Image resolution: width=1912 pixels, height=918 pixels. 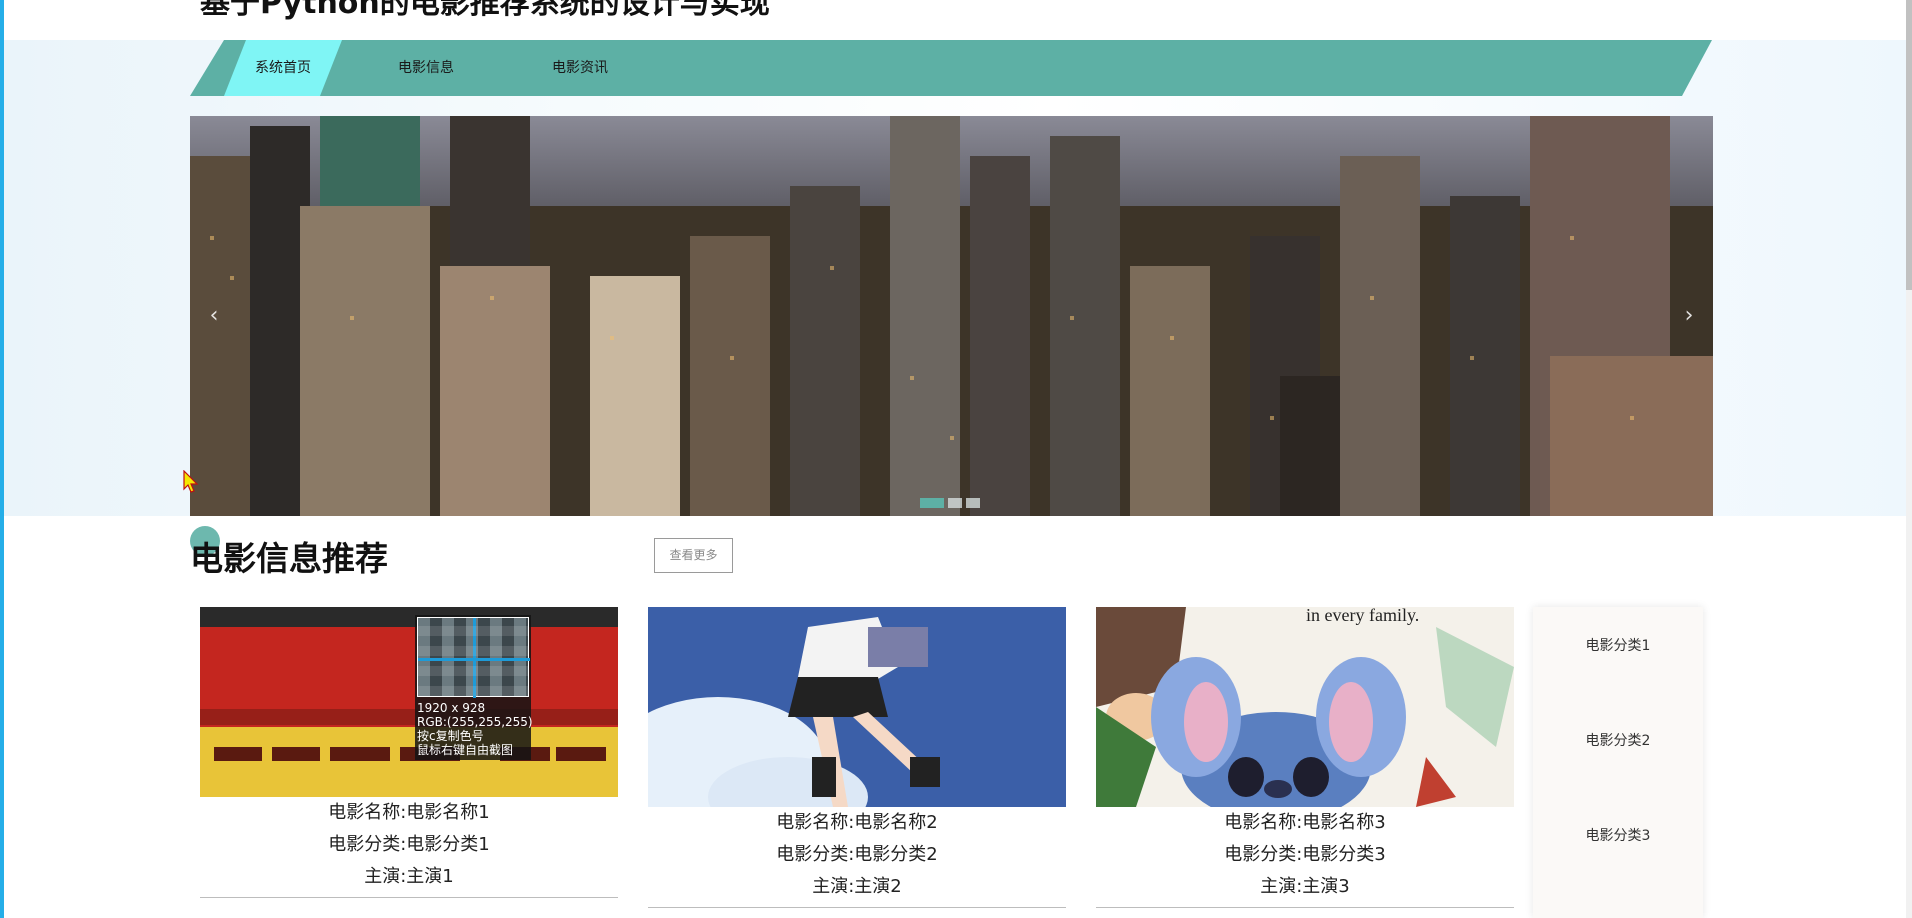 What do you see at coordinates (473, 657) in the screenshot?
I see `picker-zoom-preview` at bounding box center [473, 657].